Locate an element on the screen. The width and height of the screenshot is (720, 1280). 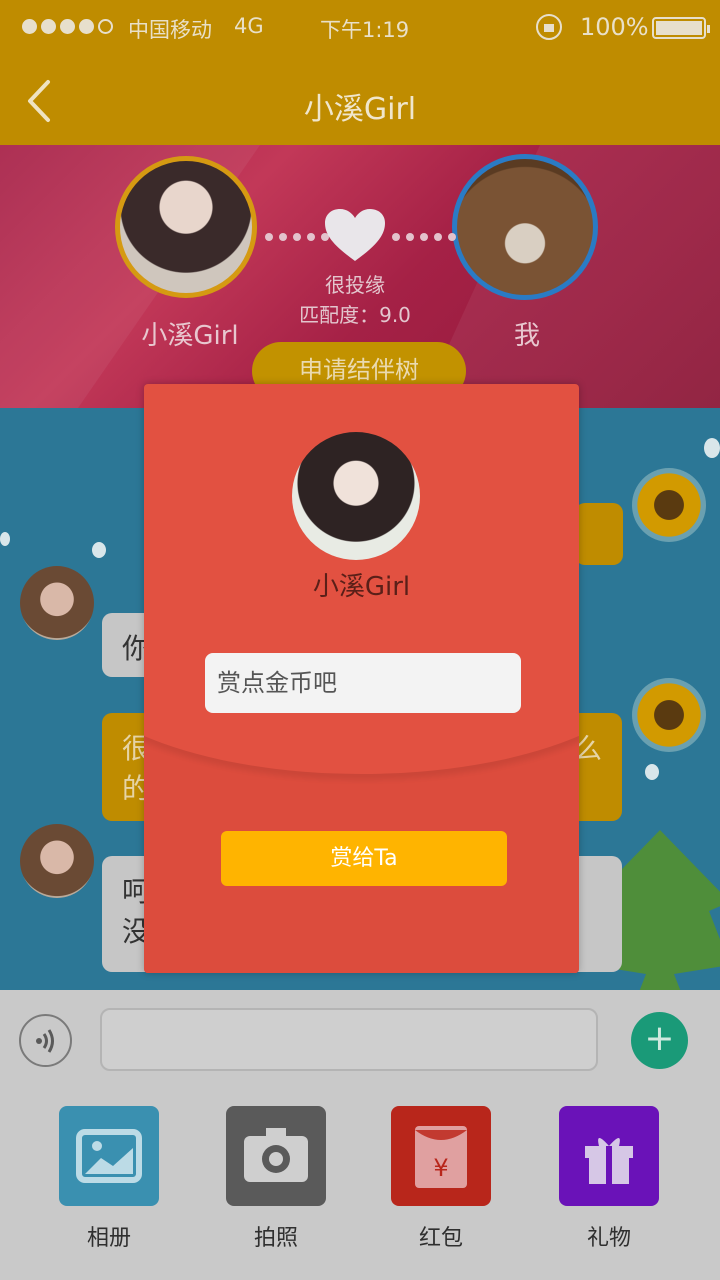
voice-icon is located at coordinates (45, 1041).